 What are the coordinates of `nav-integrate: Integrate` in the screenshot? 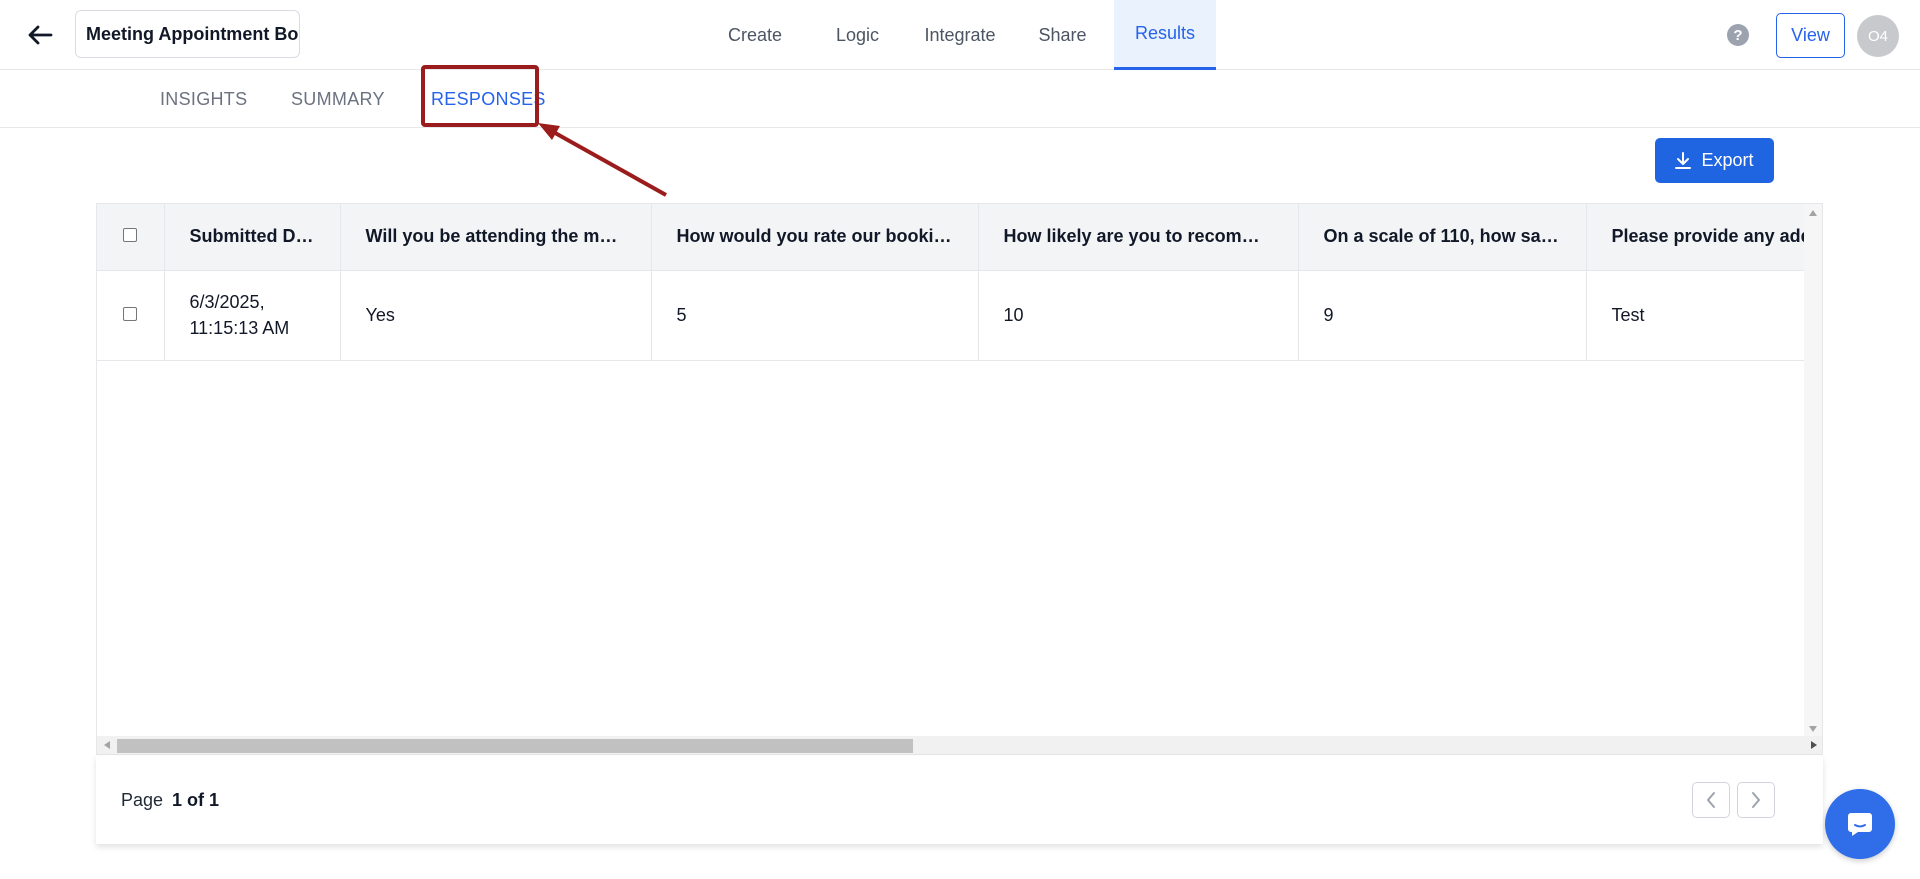 It's located at (960, 35).